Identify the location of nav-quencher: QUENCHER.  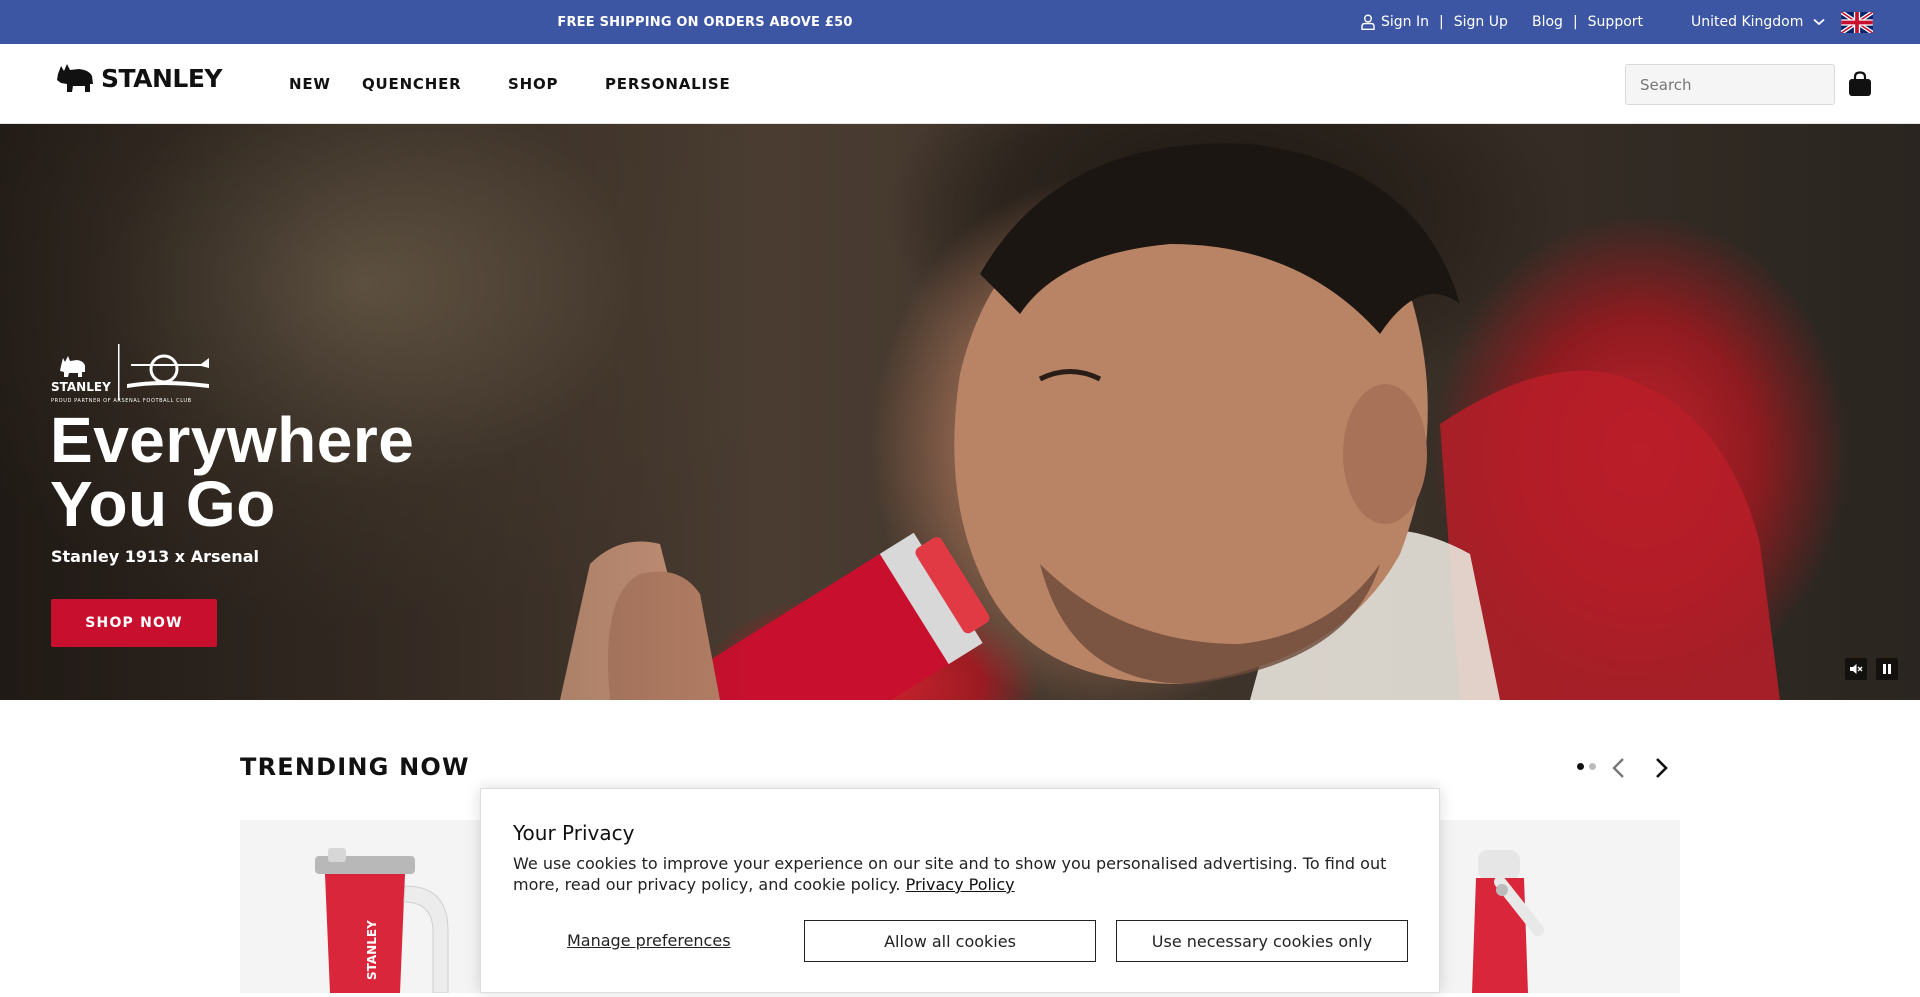
(412, 84).